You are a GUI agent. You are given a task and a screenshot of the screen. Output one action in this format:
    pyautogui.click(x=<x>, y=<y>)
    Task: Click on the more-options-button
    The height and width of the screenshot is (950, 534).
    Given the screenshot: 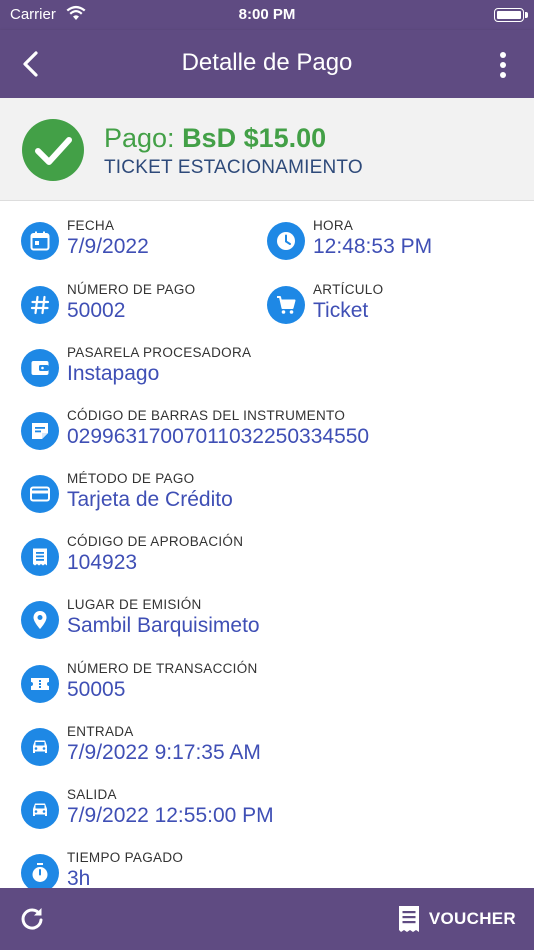 What is the action you would take?
    pyautogui.click(x=503, y=65)
    